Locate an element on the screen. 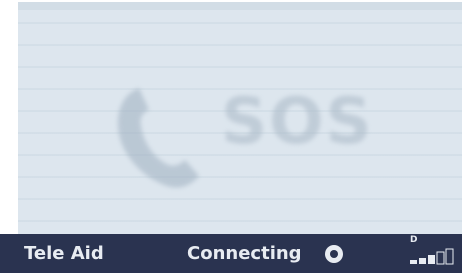 This screenshot has height=273, width=462. signal-indicator: D is located at coordinates (434, 253).